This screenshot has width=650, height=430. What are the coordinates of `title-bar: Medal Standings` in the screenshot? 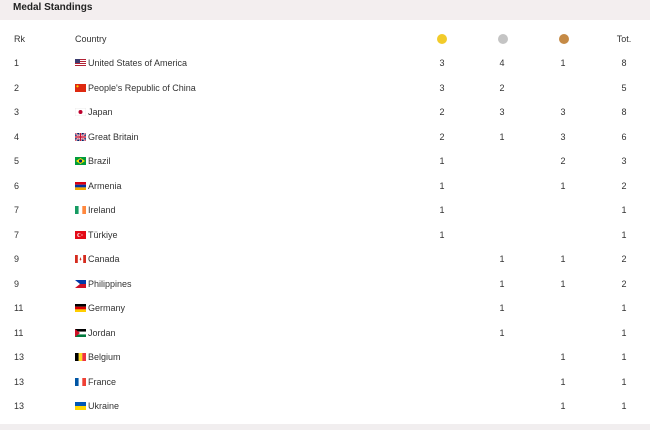 It's located at (325, 10).